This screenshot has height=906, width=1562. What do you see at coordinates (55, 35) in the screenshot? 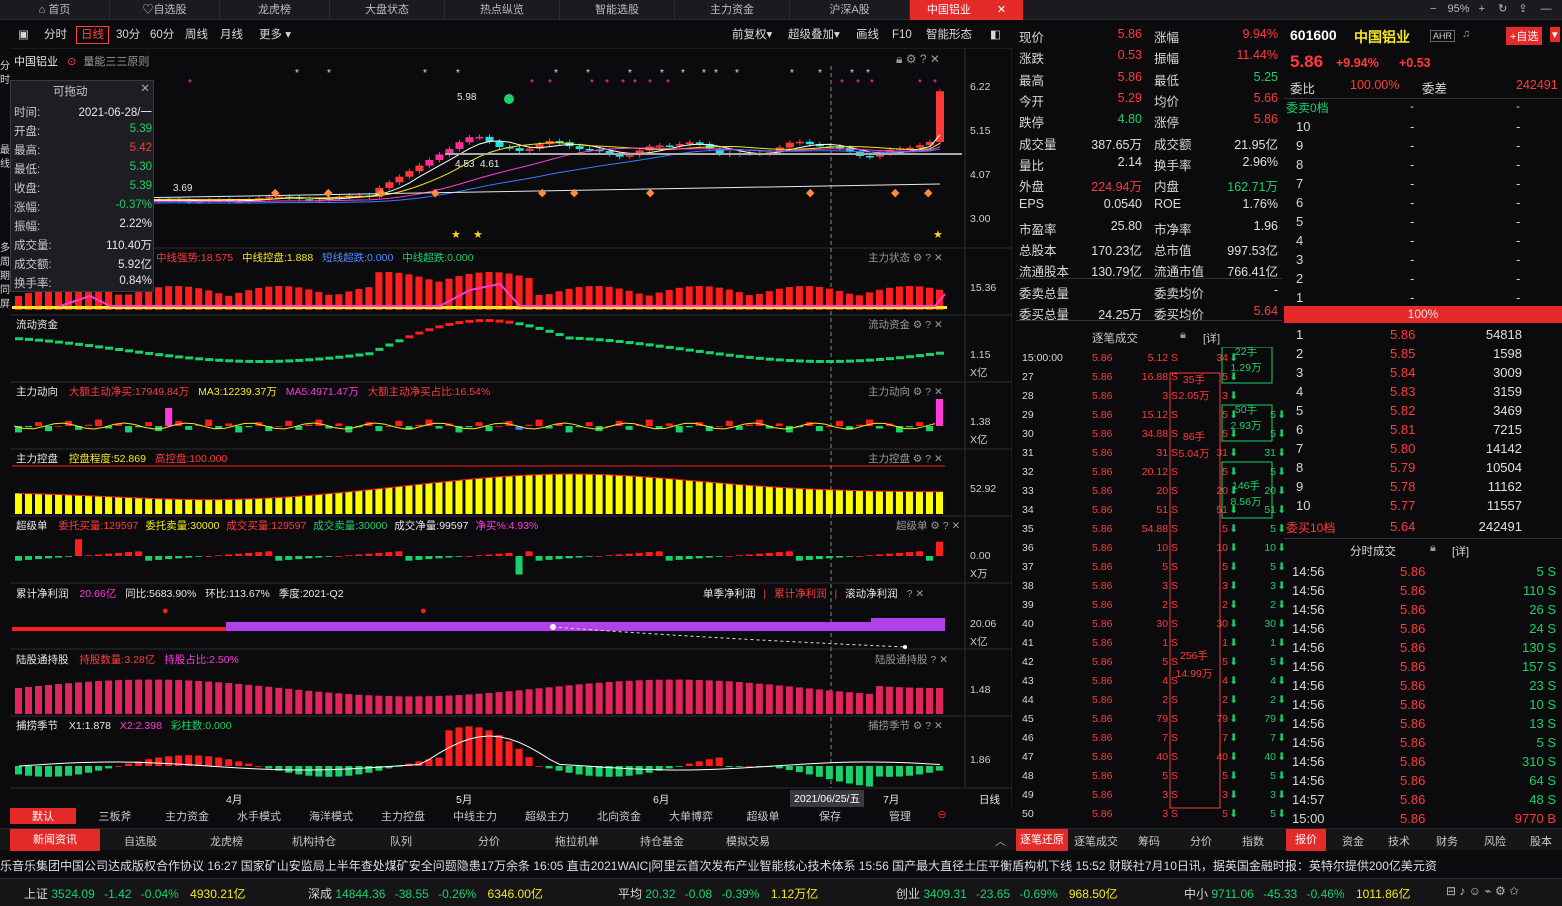
I see `period-intraday: 分时` at bounding box center [55, 35].